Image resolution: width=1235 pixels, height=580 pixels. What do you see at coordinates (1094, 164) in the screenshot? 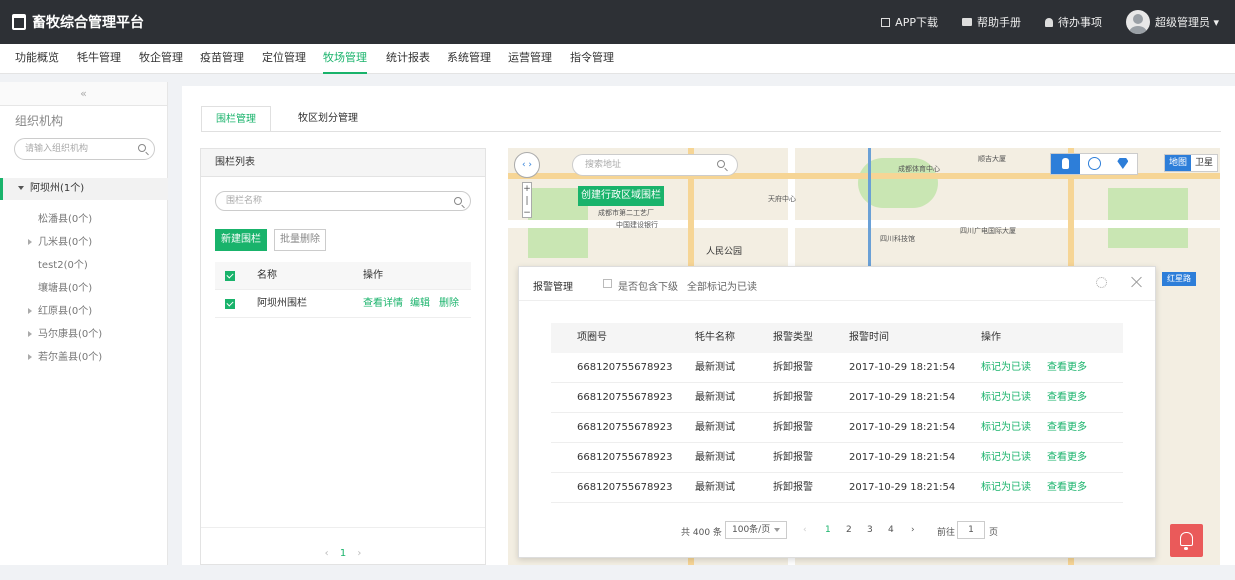
I see `circle-tool` at bounding box center [1094, 164].